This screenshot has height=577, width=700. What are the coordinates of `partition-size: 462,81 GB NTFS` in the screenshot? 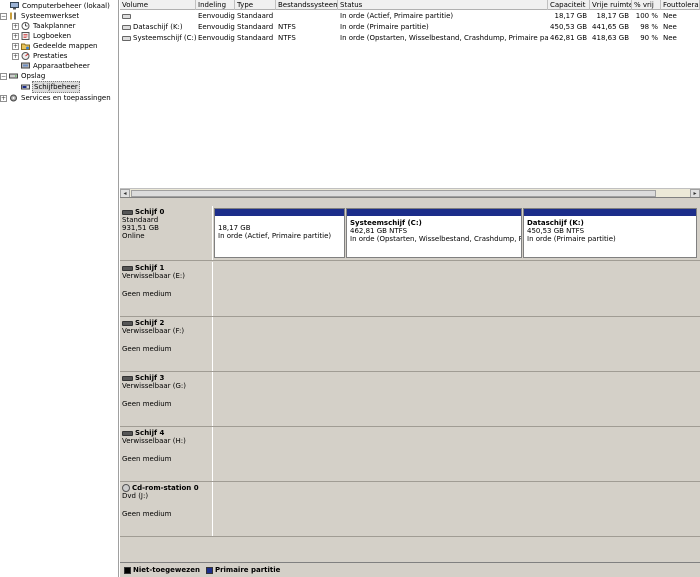 It's located at (379, 231).